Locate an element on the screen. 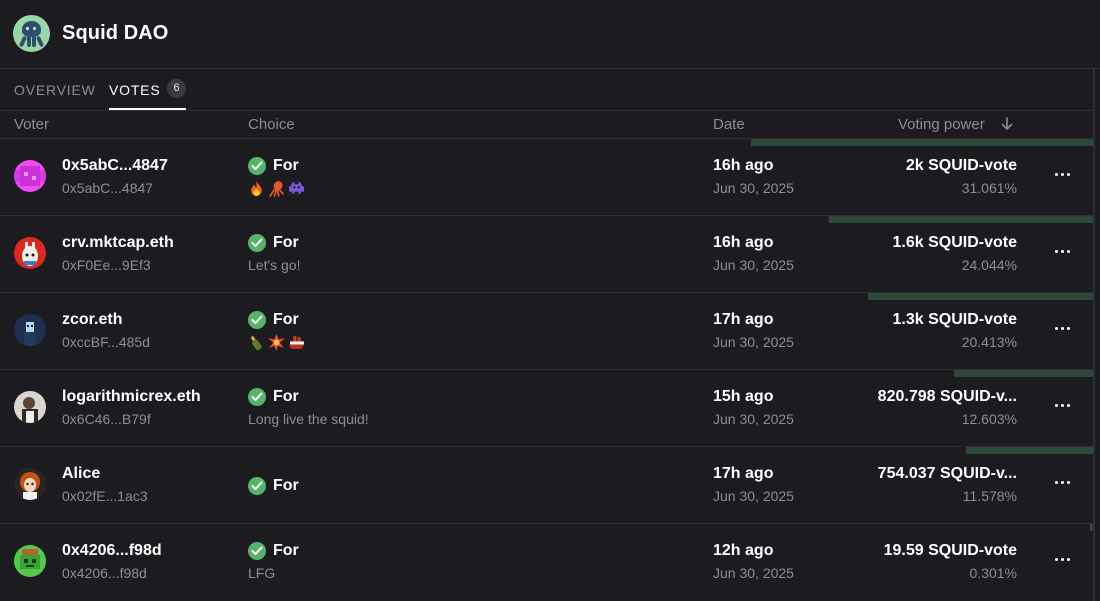 This screenshot has width=1100, height=601. fire-icon is located at coordinates (256, 188).